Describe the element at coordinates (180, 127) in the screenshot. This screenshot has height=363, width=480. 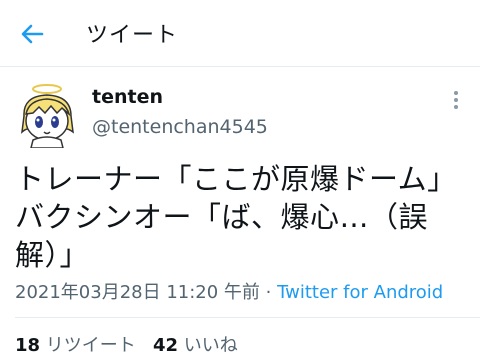
I see `author-handle: @tentenchan4545` at that location.